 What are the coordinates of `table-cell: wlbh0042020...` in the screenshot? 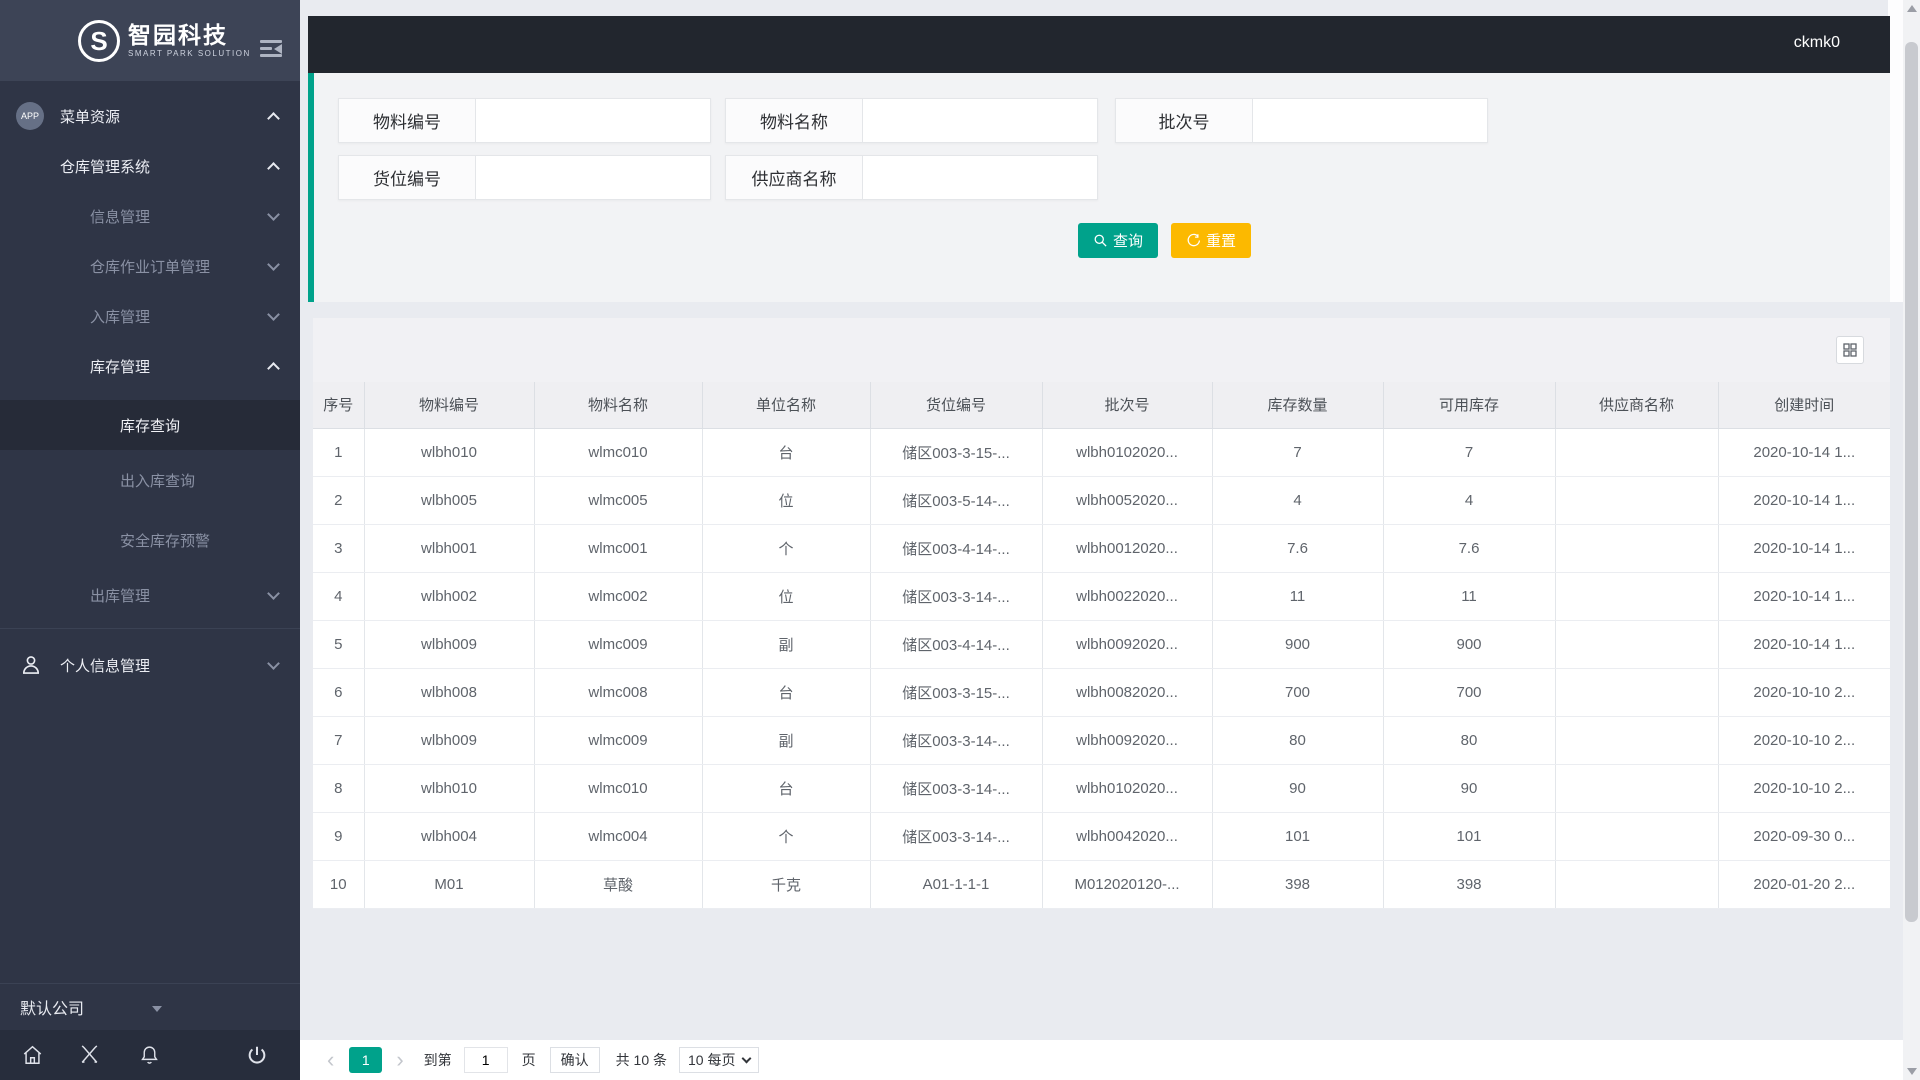 It's located at (1127, 836).